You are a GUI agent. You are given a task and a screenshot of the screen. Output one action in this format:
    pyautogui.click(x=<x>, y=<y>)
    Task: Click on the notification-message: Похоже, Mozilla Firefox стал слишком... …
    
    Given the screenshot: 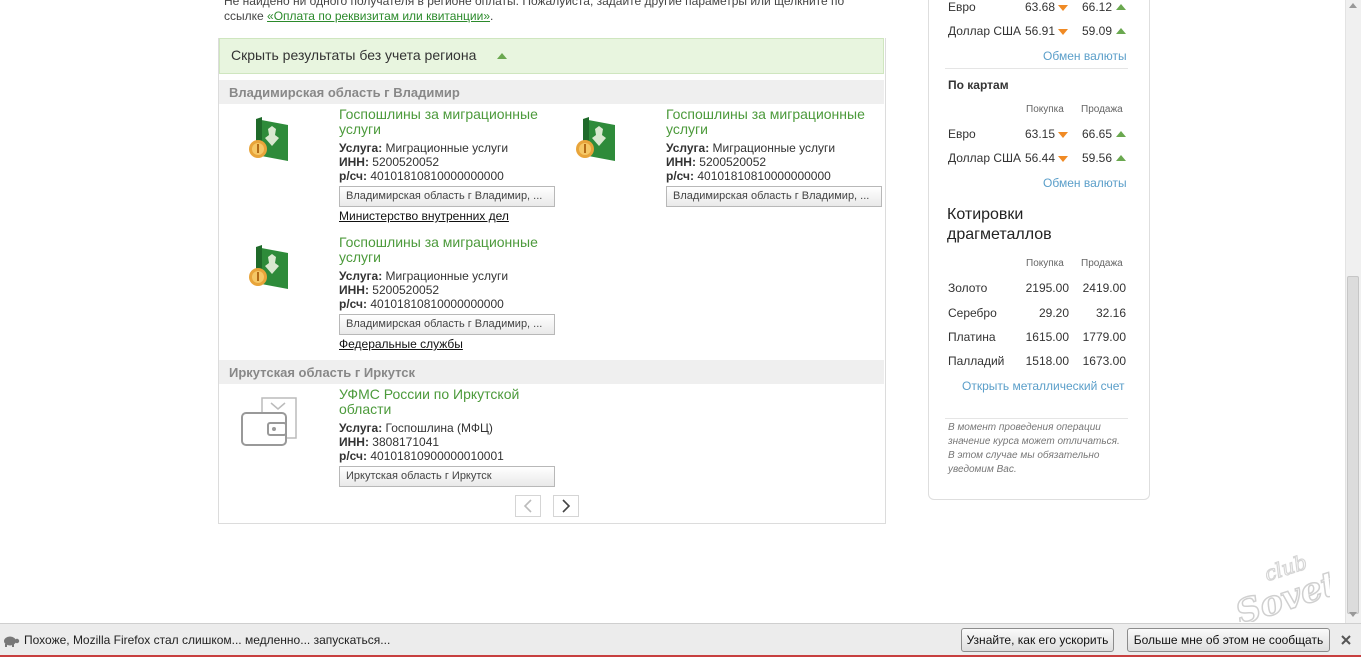 What is the action you would take?
    pyautogui.click(x=207, y=640)
    